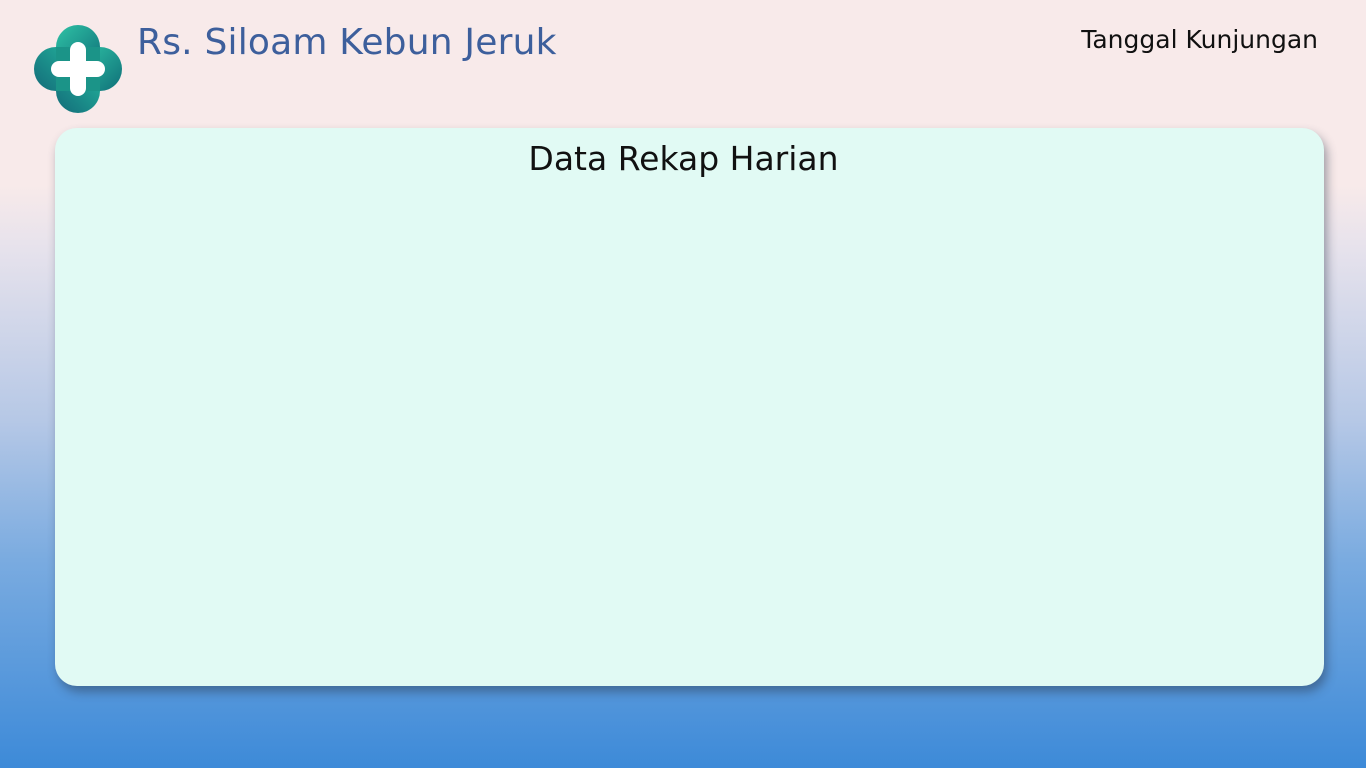 The width and height of the screenshot is (1366, 768). Describe the element at coordinates (1199, 39) in the screenshot. I see `visit-date-link: Tanggal Kunjungan` at that location.